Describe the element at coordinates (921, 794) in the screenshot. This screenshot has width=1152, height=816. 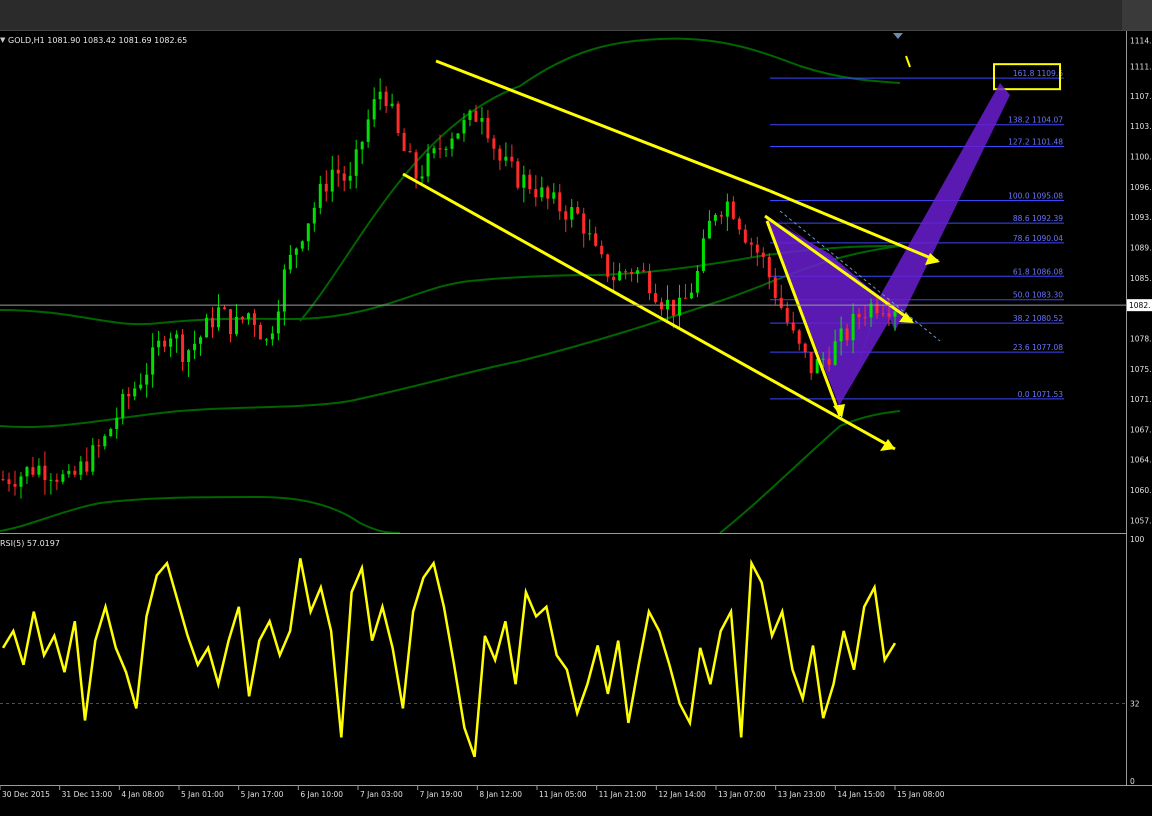
I see `time-label: 15 Jan 08:00` at that location.